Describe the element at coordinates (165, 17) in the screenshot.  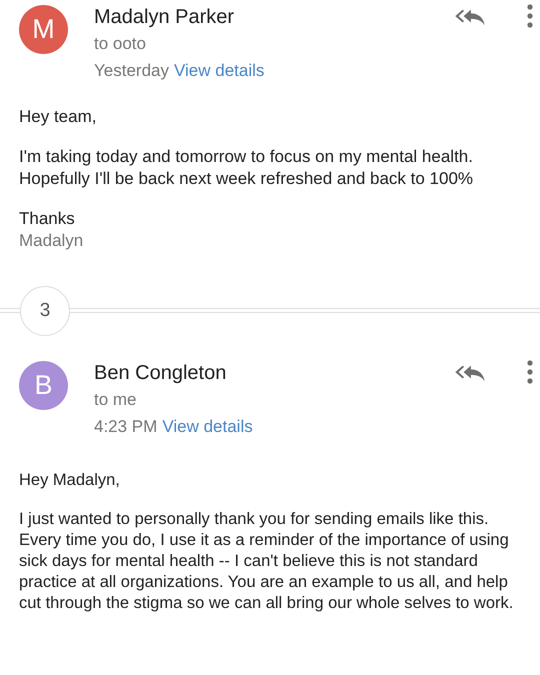
I see `sender-name: Madalyn Parker` at that location.